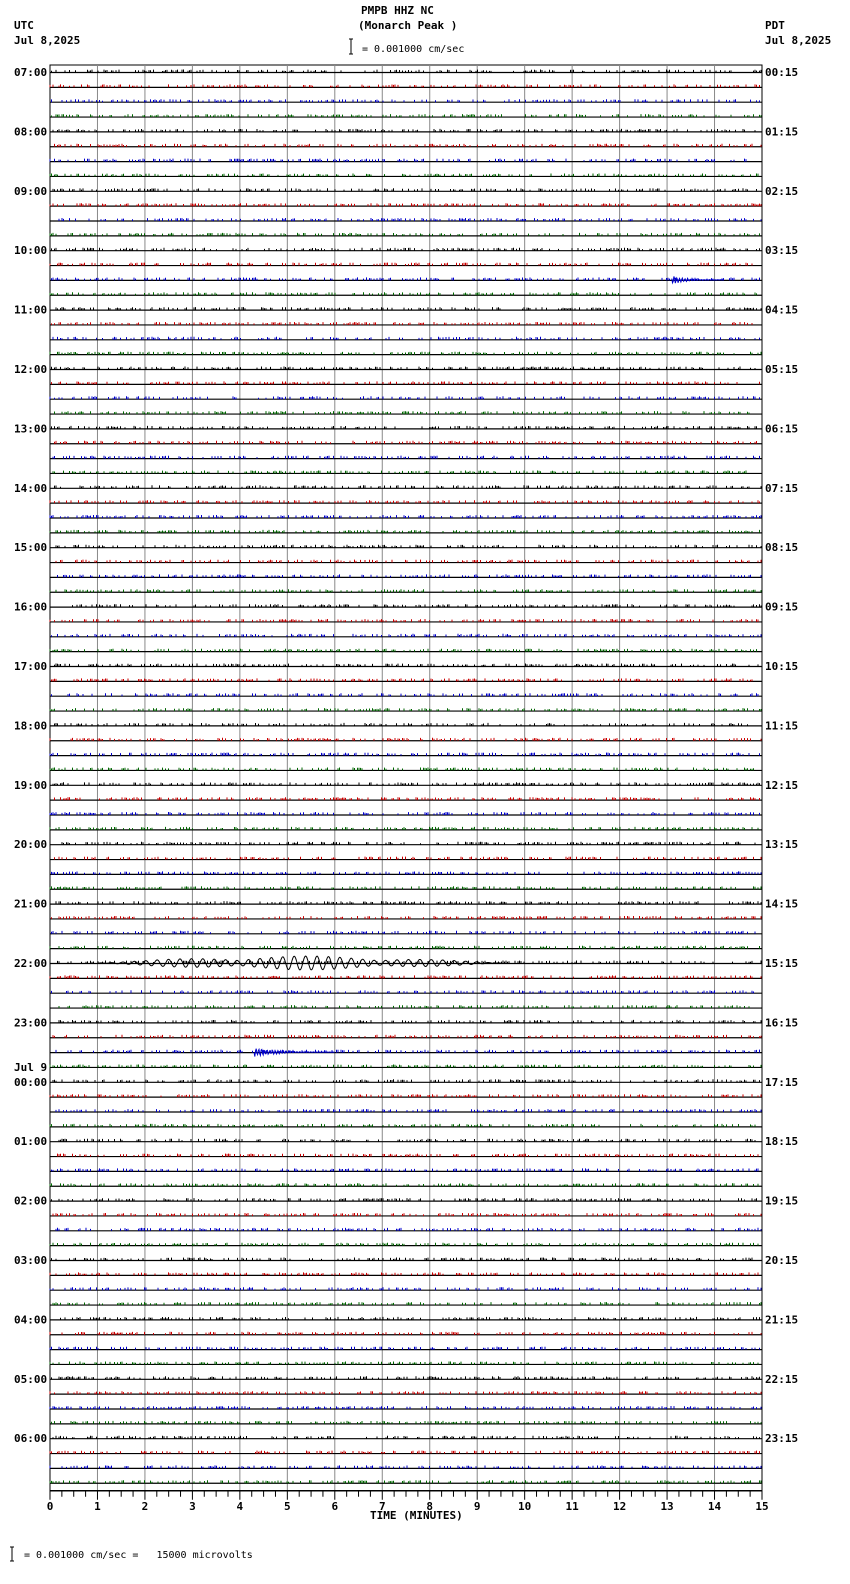 This screenshot has height=1584, width=850. I want to click on utc-hour-label: 22:00, so click(30, 963).